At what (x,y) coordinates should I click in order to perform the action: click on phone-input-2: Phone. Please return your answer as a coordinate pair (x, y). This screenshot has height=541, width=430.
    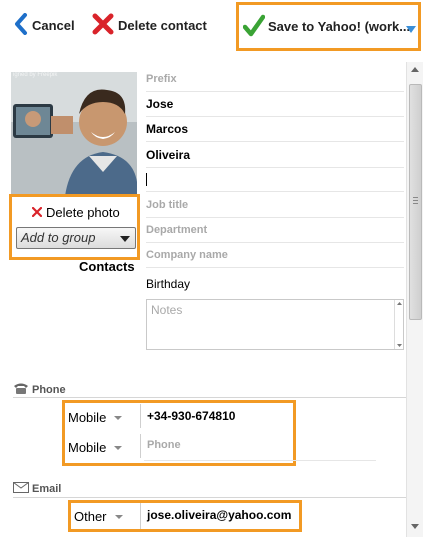
    Looking at the image, I should click on (164, 445).